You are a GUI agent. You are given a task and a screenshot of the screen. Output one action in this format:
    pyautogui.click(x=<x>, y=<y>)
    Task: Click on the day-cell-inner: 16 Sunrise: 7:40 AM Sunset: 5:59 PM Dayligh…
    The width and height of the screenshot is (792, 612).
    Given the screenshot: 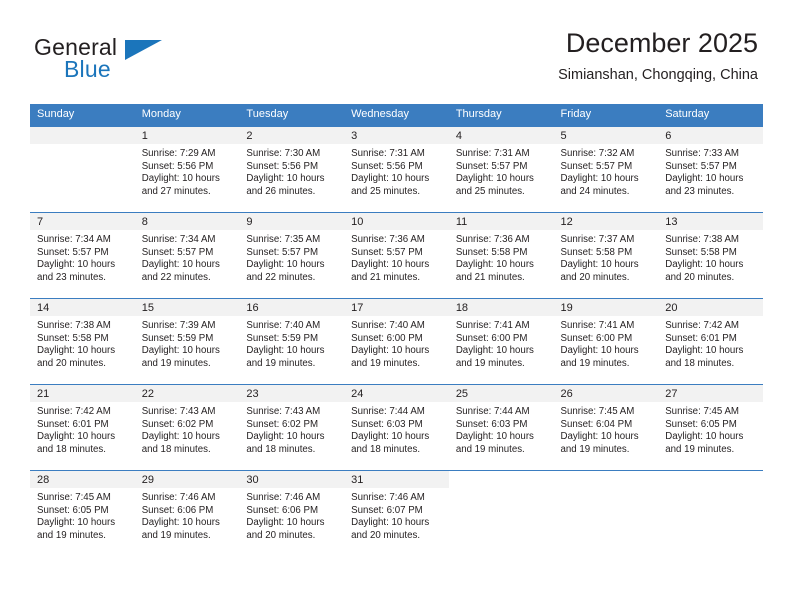 What is the action you would take?
    pyautogui.click(x=292, y=341)
    